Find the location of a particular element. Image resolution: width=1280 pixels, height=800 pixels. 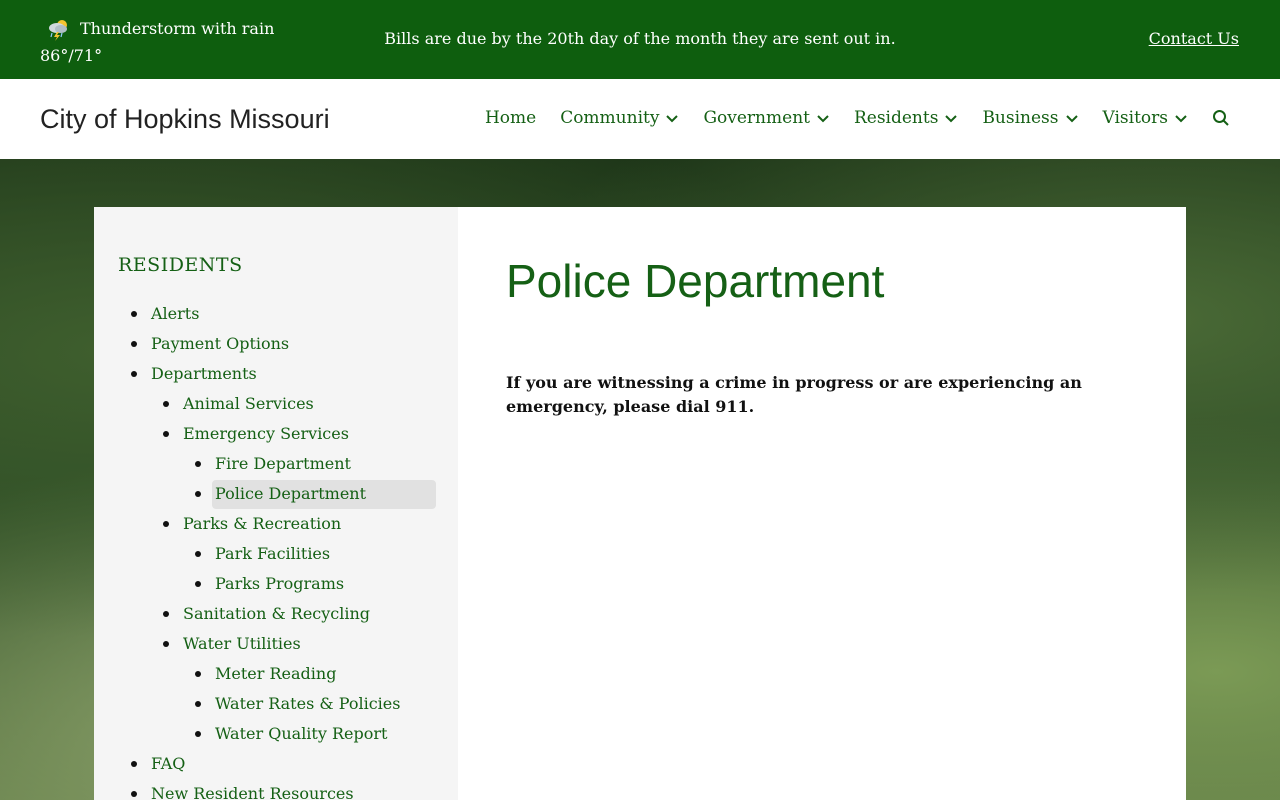

sidebar-item: Water Quality Report is located at coordinates (276, 734).